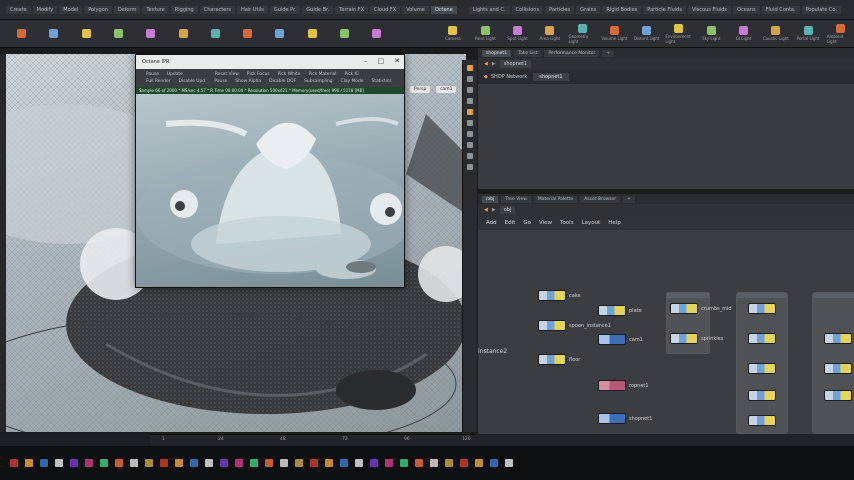 The height and width of the screenshot is (480, 854). Describe the element at coordinates (217, 9) in the screenshot. I see `shelf-tab: Characters` at that location.